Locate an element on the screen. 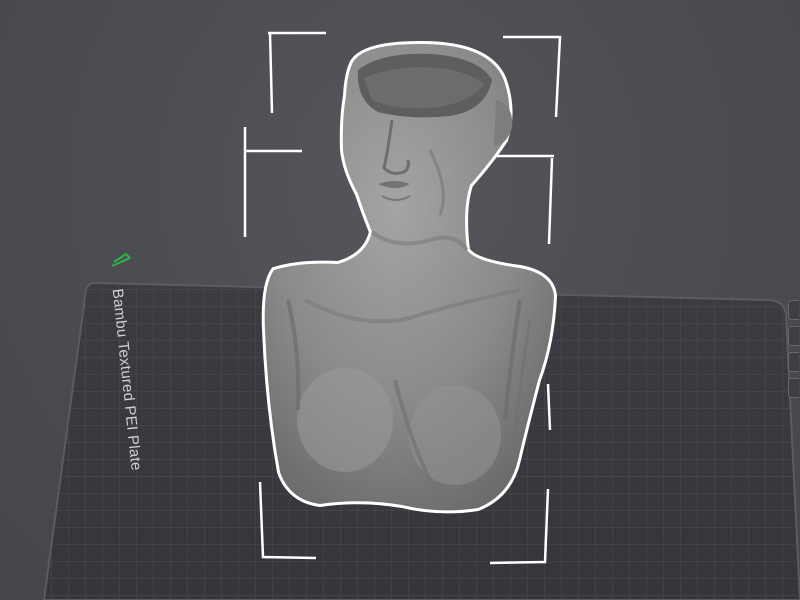 The height and width of the screenshot is (600, 800). chest-right is located at coordinates (455, 435).